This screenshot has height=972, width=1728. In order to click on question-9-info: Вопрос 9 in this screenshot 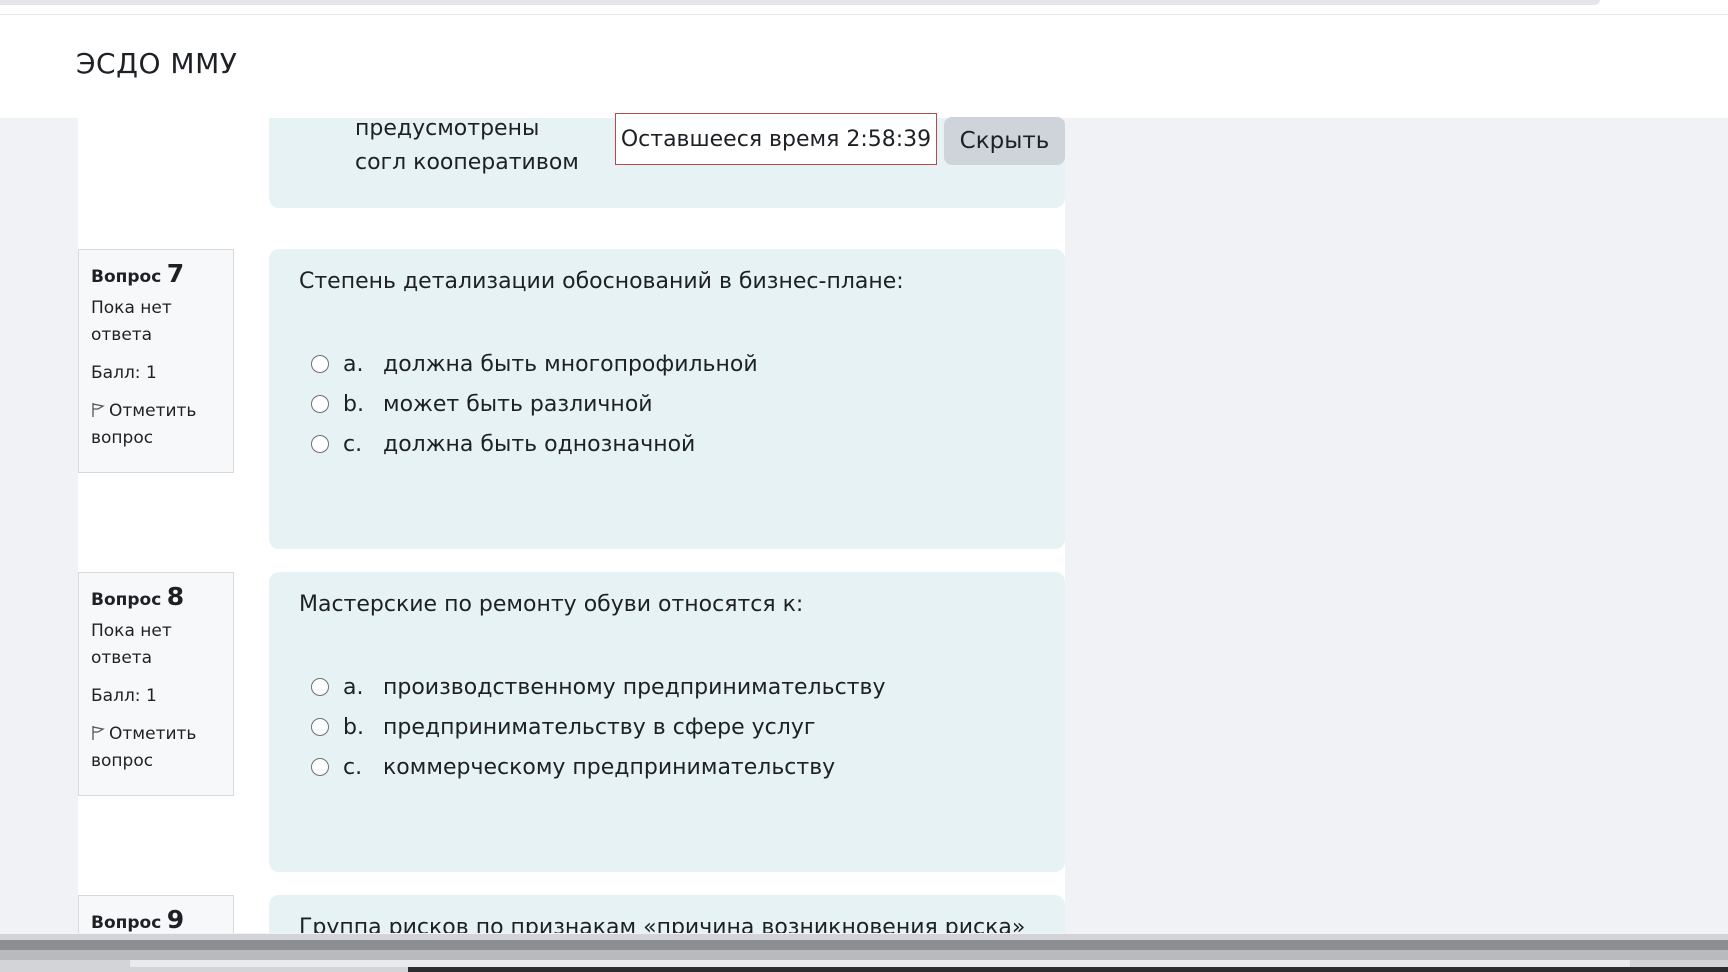, I will do `click(156, 914)`.